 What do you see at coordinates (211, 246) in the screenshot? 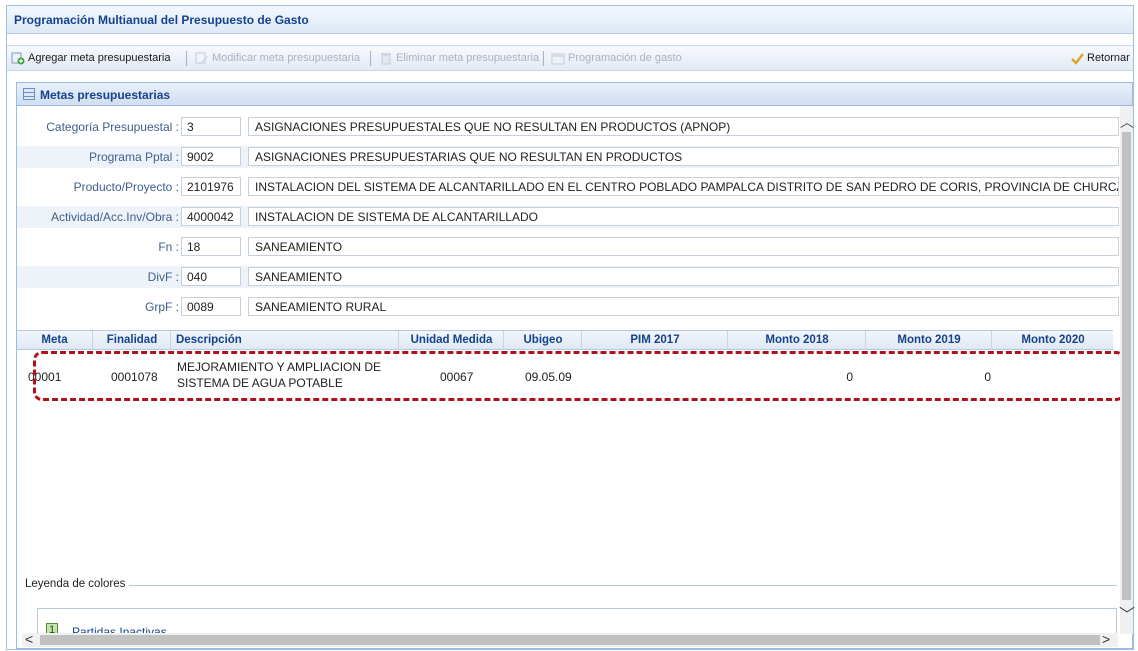
I see `fn-code-field: 18` at bounding box center [211, 246].